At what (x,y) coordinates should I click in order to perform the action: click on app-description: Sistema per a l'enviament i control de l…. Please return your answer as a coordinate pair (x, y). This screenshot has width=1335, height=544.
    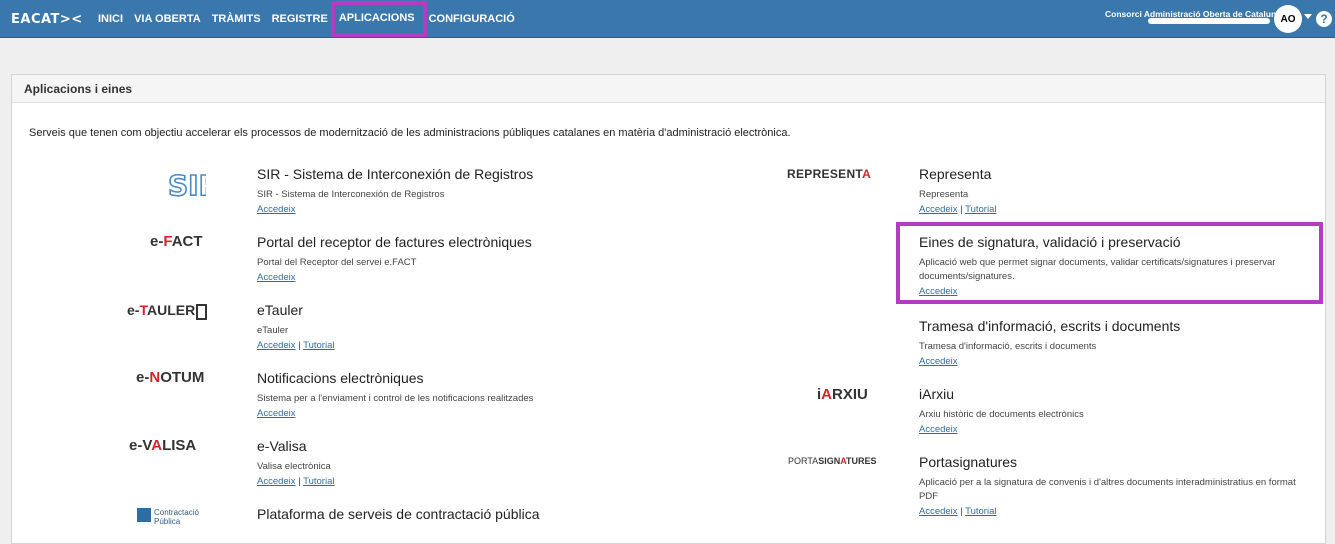
    Looking at the image, I should click on (395, 398).